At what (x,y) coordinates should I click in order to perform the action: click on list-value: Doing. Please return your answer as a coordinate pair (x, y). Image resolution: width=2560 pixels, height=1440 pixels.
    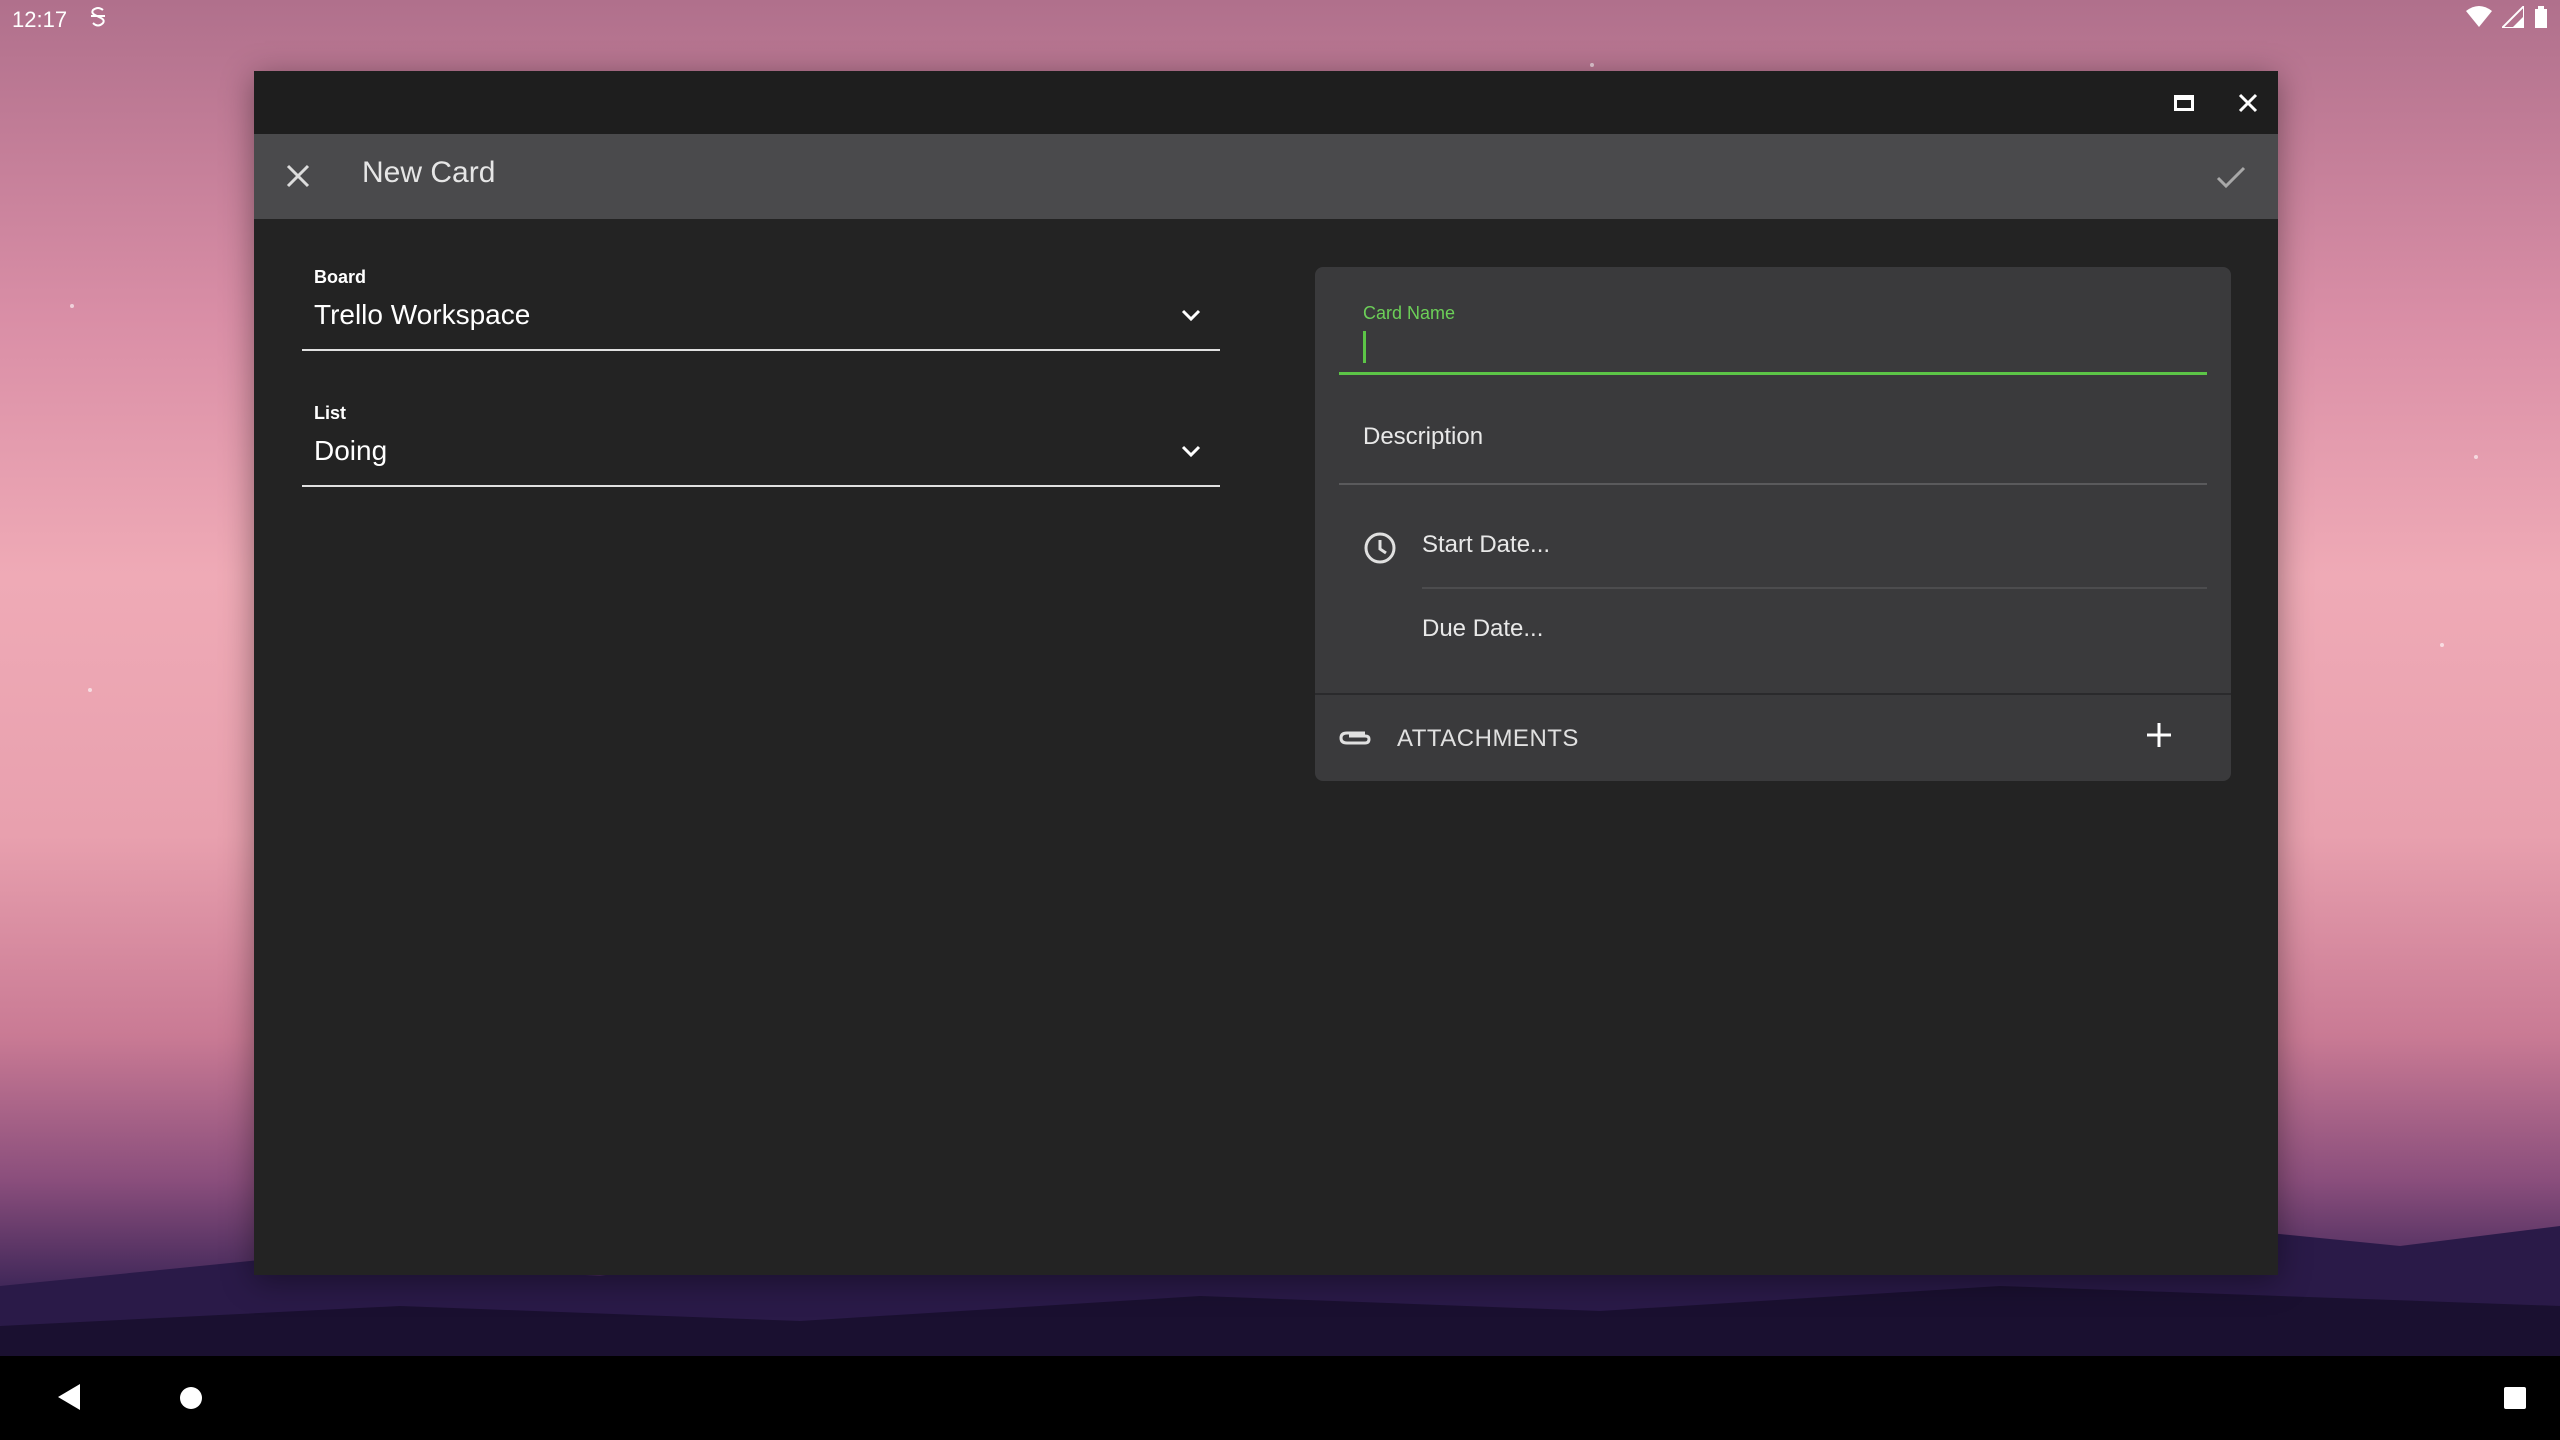
    Looking at the image, I should click on (351, 450).